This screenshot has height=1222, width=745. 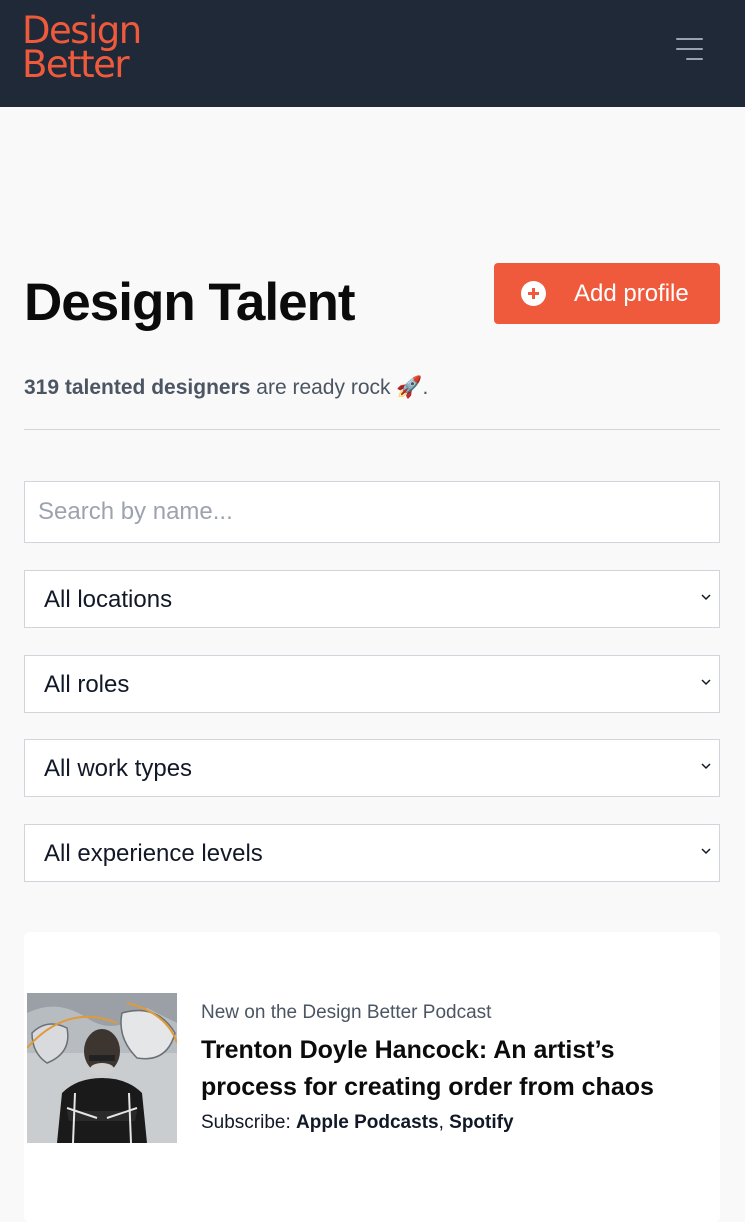 I want to click on logo-line-2: Better, so click(x=76, y=64).